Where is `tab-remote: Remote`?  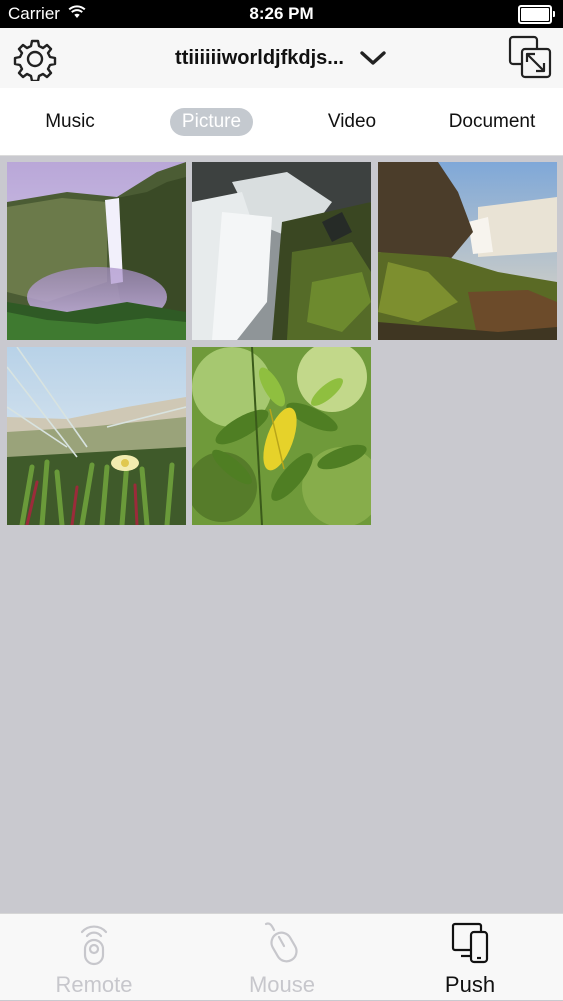 tab-remote: Remote is located at coordinates (94, 957).